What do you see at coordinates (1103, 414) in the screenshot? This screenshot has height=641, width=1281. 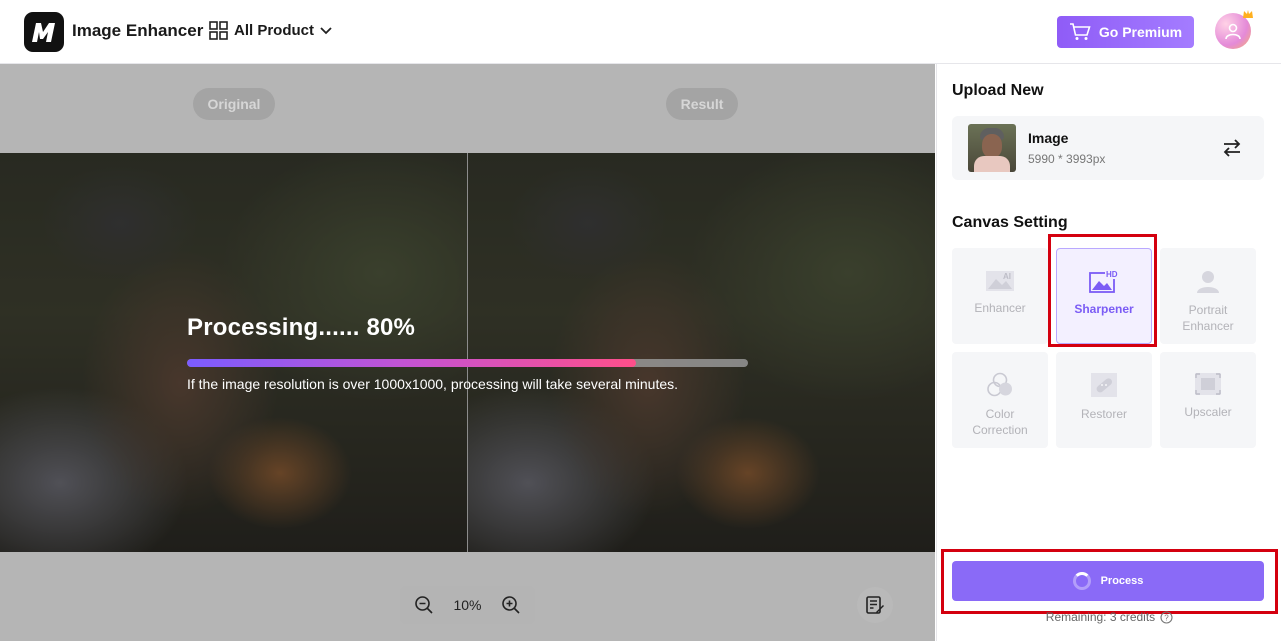 I see `tool-restorer-label: Restorer` at bounding box center [1103, 414].